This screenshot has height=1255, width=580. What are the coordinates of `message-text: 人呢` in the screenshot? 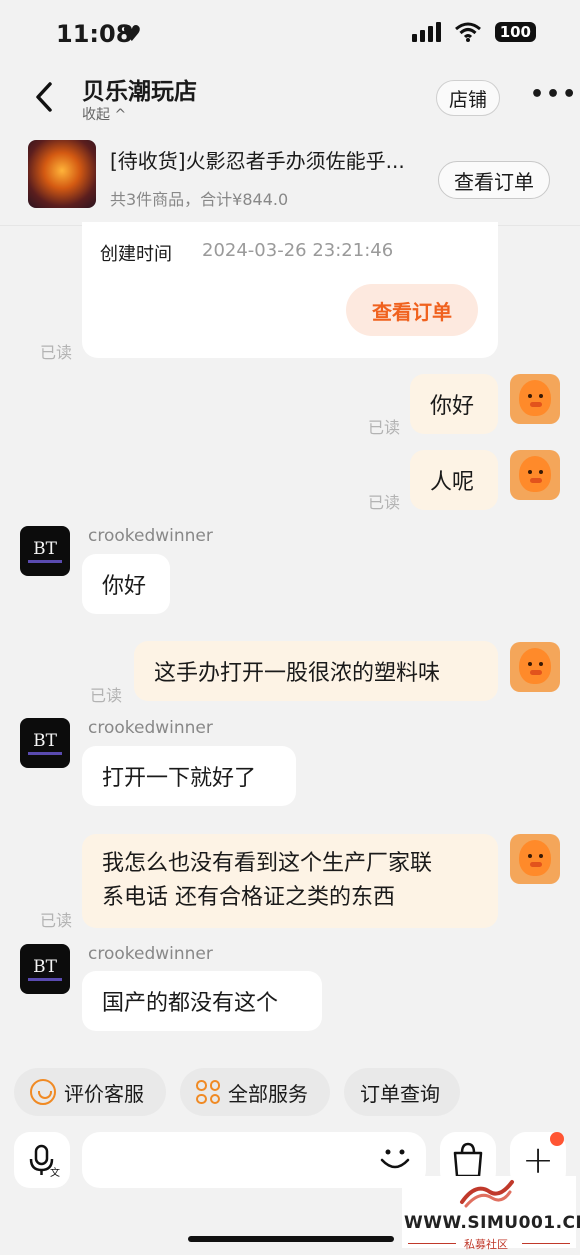 It's located at (452, 482).